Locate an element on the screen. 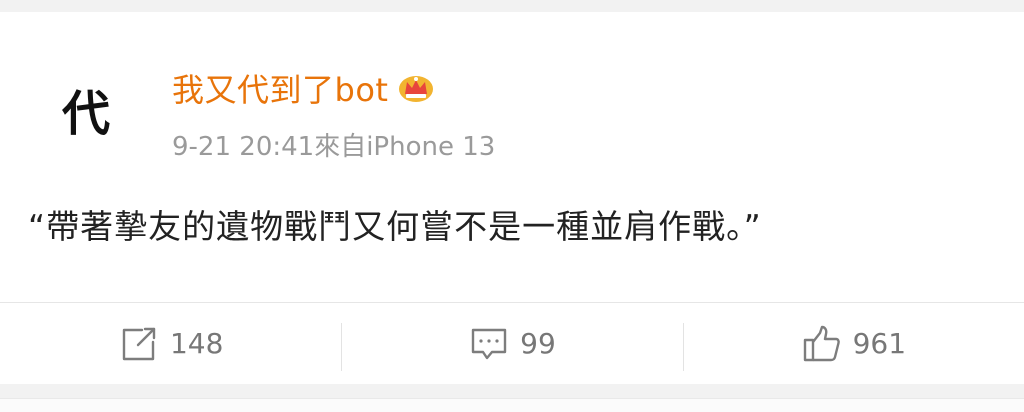 This screenshot has width=1024, height=412. repost-button: 148 is located at coordinates (170, 343).